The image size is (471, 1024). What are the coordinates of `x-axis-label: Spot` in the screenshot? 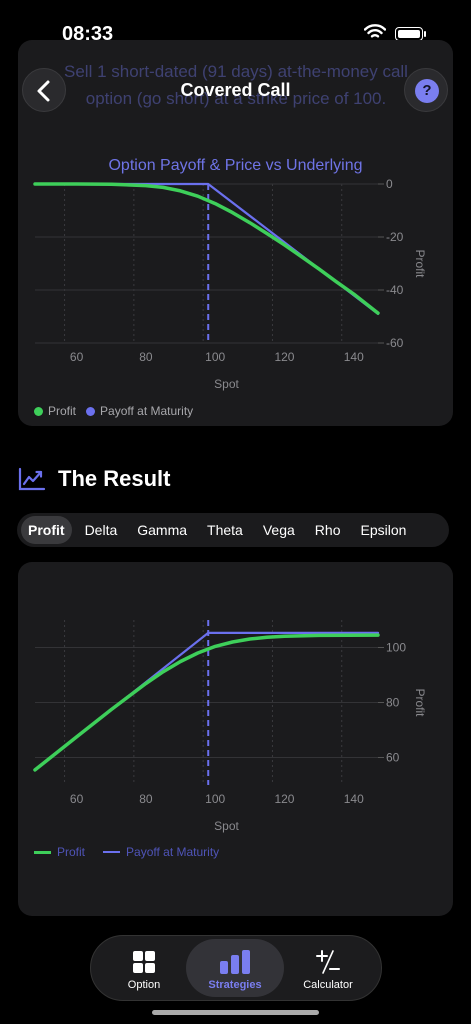 It's located at (226, 826).